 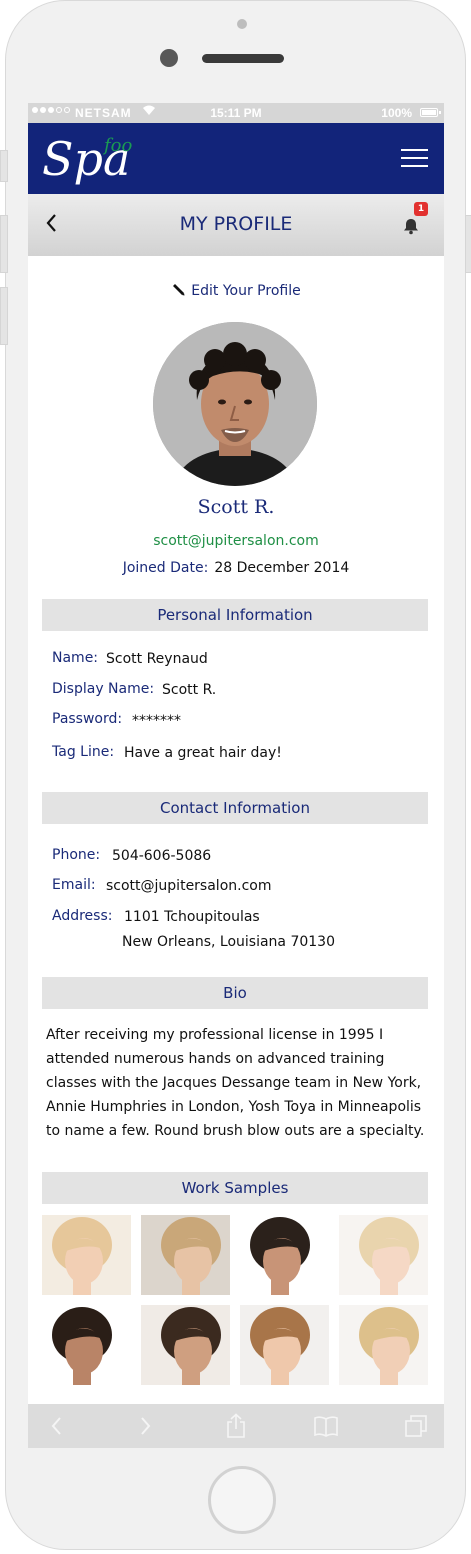 What do you see at coordinates (236, 158) in the screenshot?
I see `app-header: Spa foo` at bounding box center [236, 158].